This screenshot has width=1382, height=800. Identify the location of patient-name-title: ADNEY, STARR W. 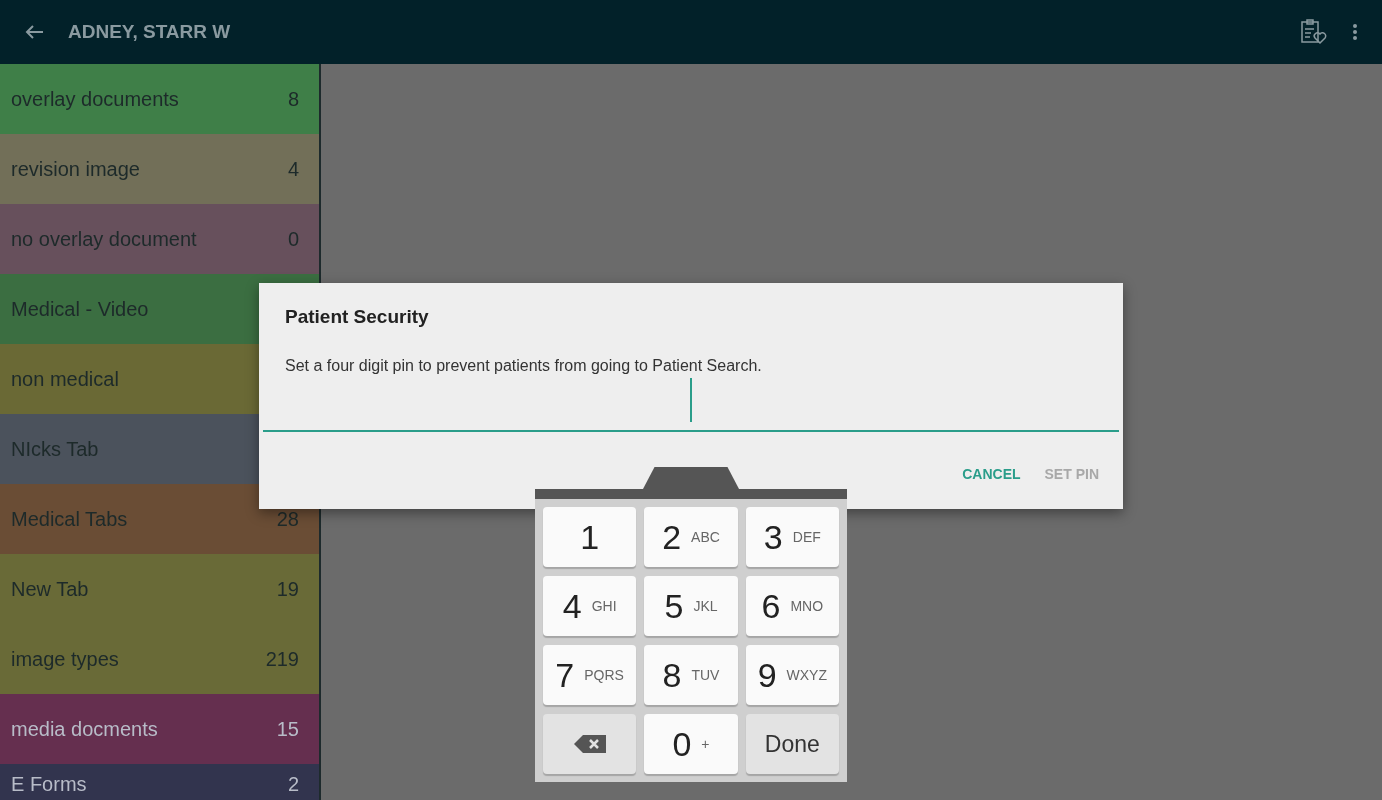
(149, 31).